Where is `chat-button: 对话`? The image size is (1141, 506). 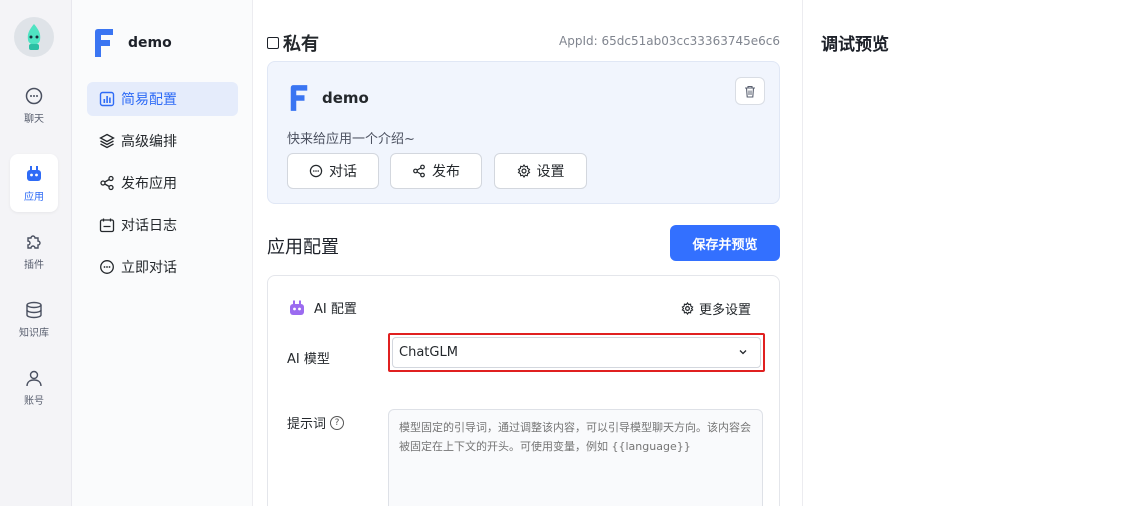
chat-button: 对话 is located at coordinates (333, 171).